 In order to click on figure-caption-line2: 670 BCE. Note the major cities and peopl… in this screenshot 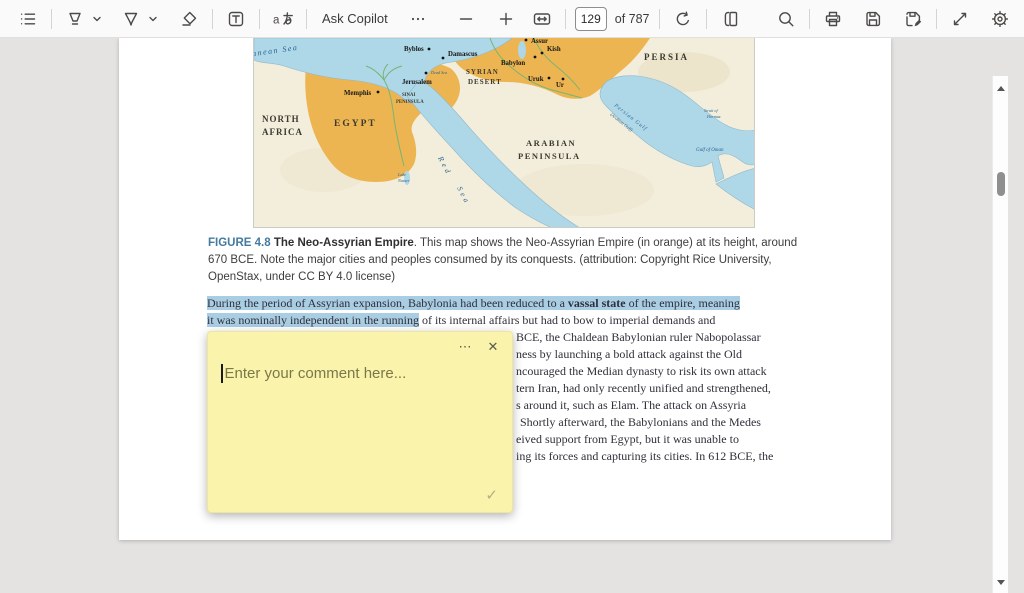, I will do `click(490, 260)`.